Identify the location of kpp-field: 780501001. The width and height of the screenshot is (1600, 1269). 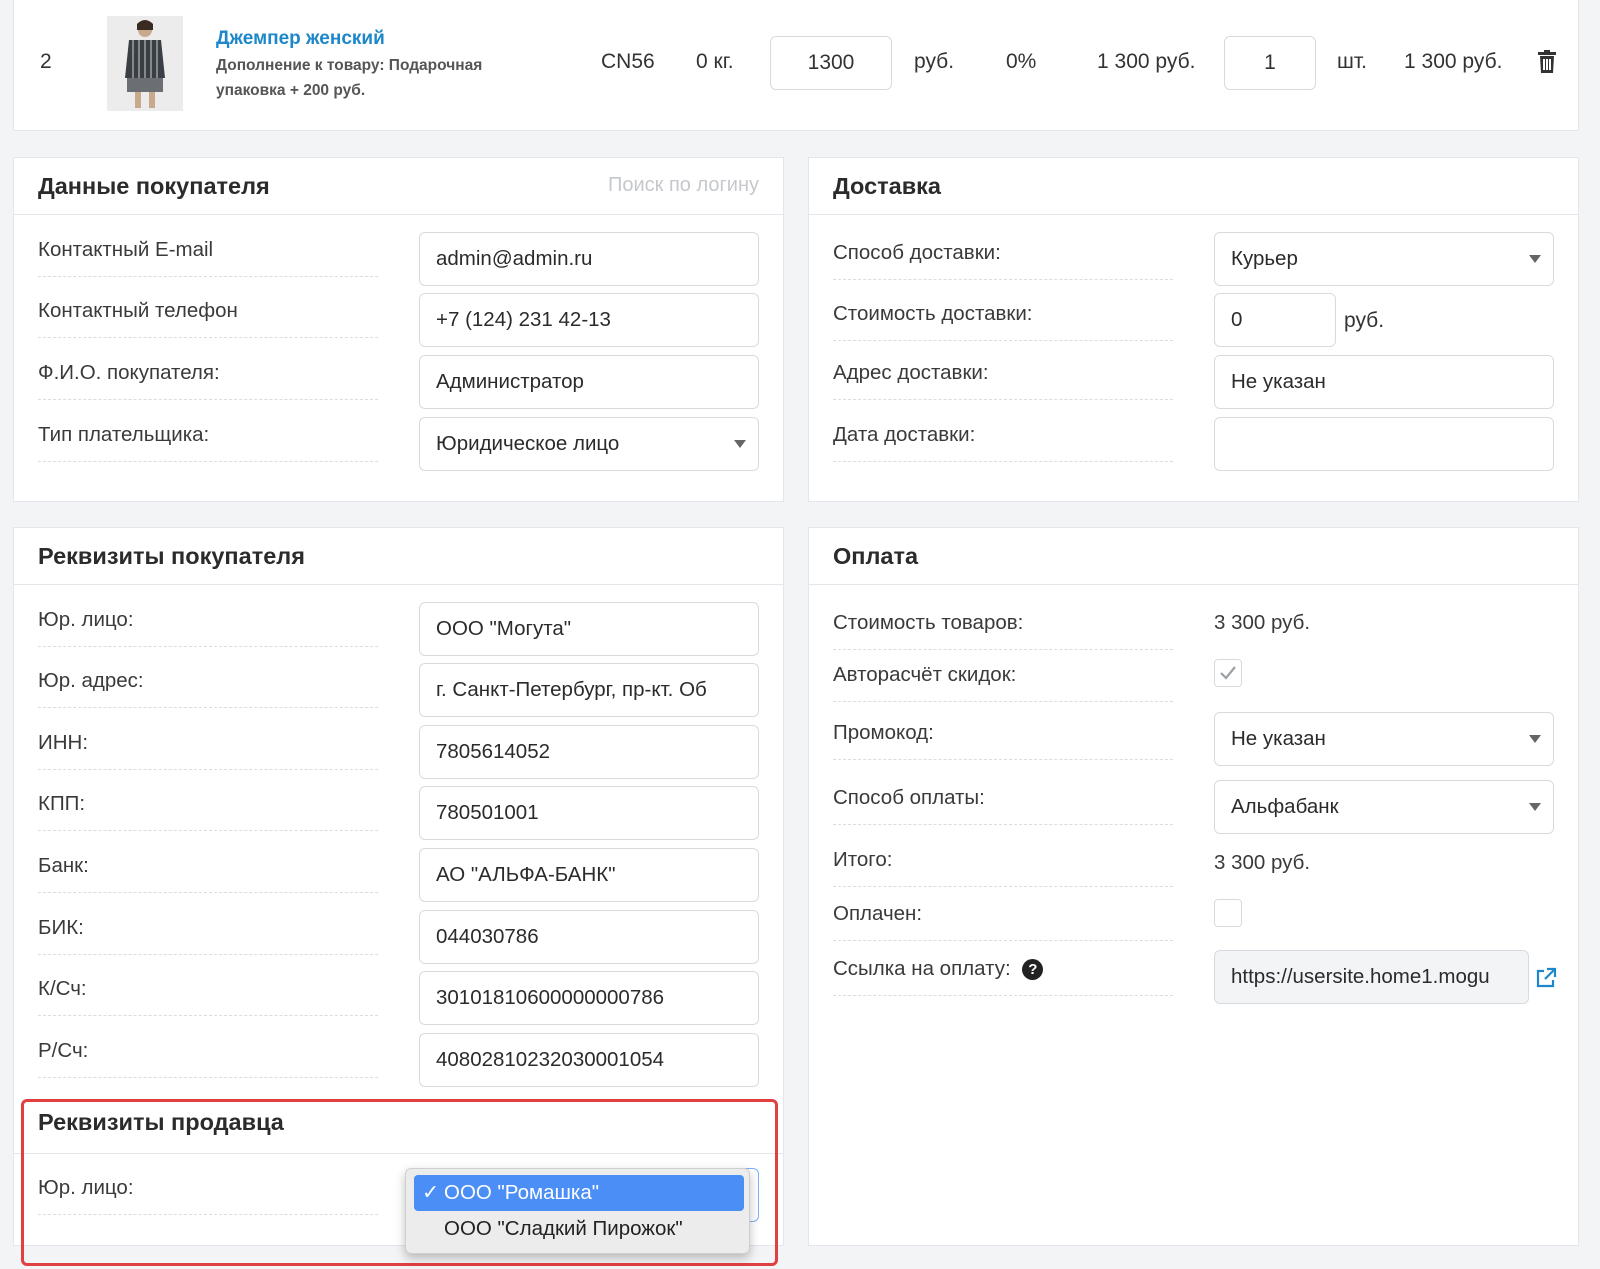
(589, 813).